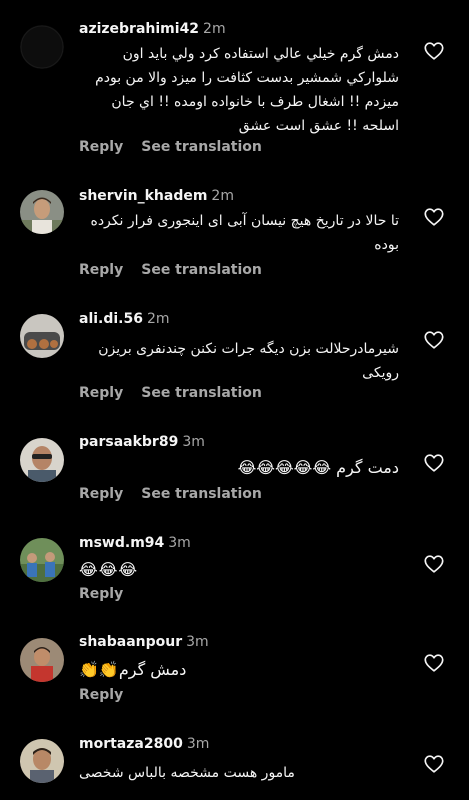 The image size is (469, 800). I want to click on comment-header: mswd.m94 3m, so click(135, 543).